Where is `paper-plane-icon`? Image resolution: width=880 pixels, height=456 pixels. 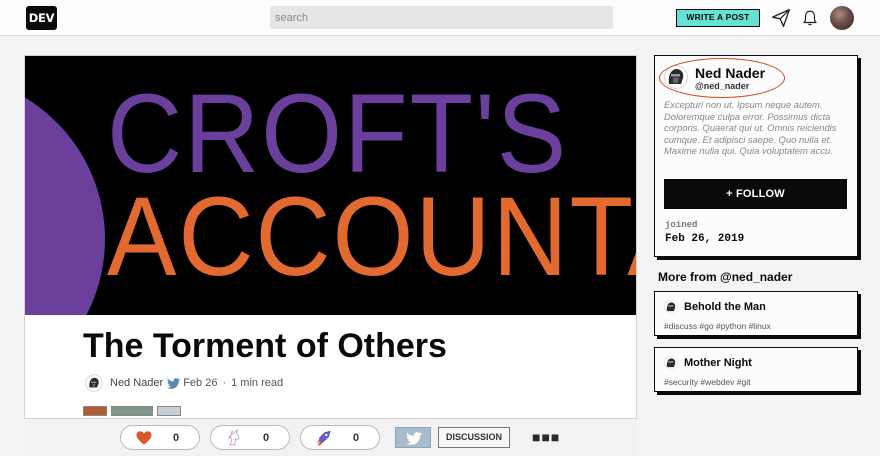
paper-plane-icon is located at coordinates (781, 18).